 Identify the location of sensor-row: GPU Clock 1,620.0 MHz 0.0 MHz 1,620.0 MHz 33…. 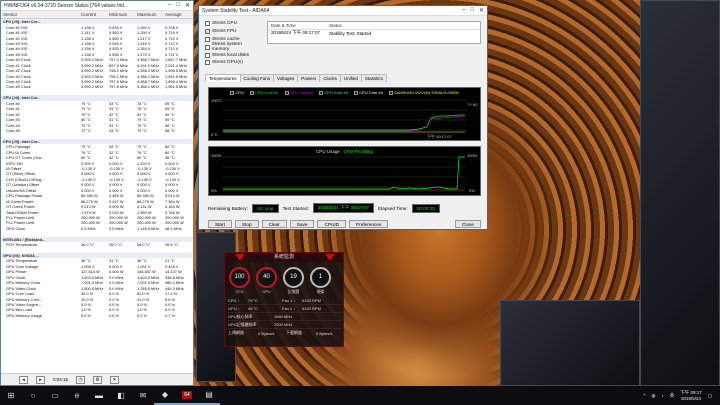
(97, 277).